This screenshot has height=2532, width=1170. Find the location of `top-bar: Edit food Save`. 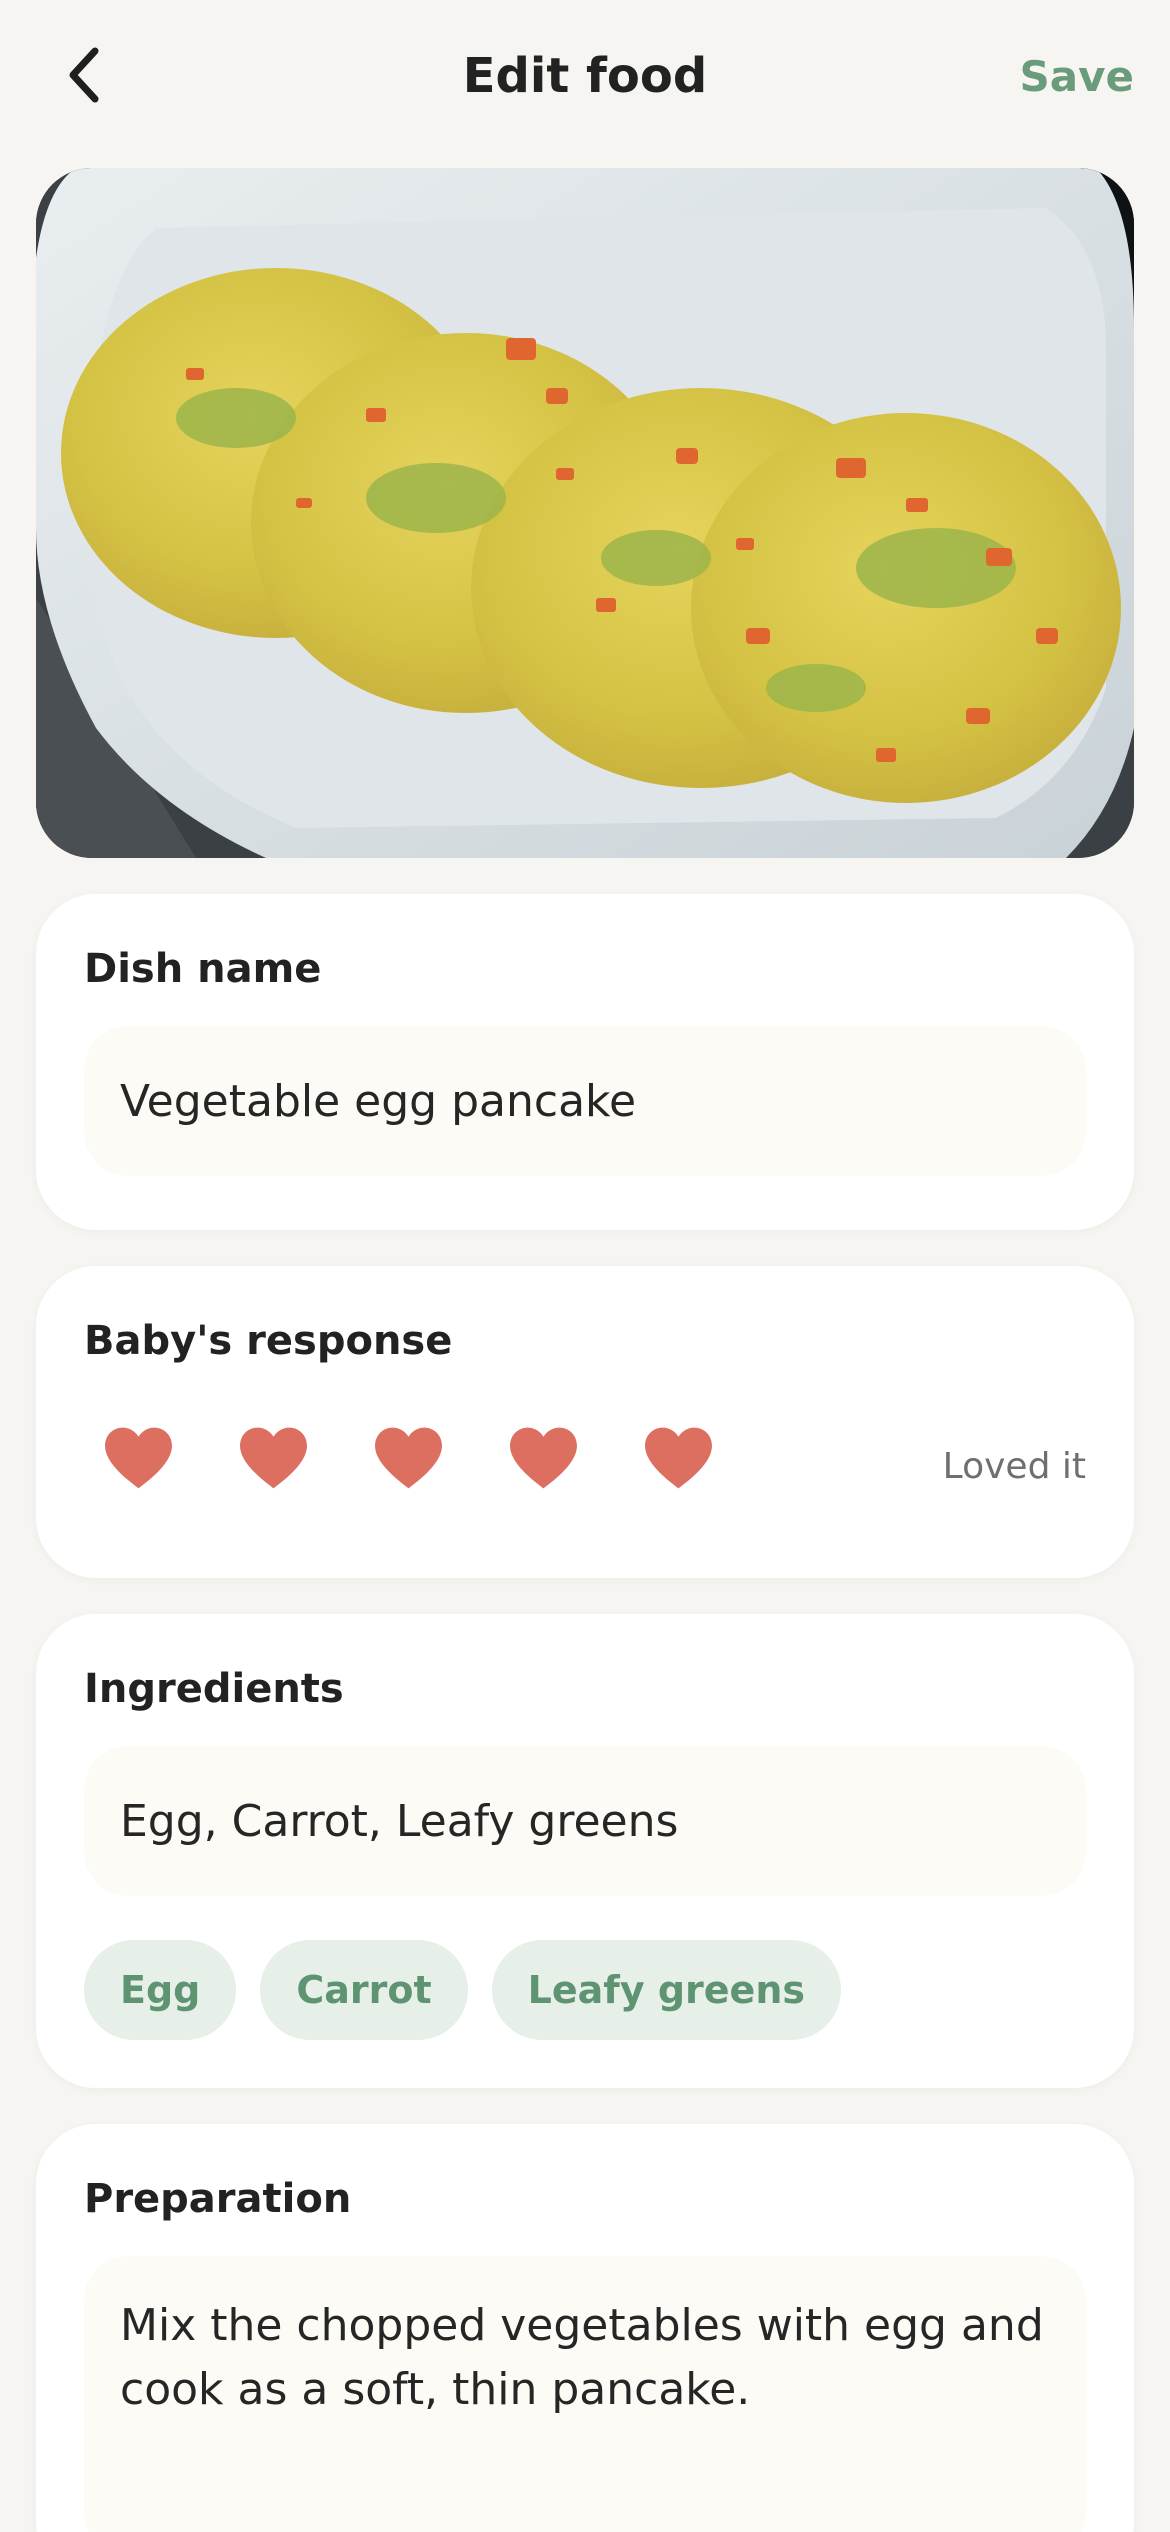

top-bar: Edit food Save is located at coordinates (585, 80).